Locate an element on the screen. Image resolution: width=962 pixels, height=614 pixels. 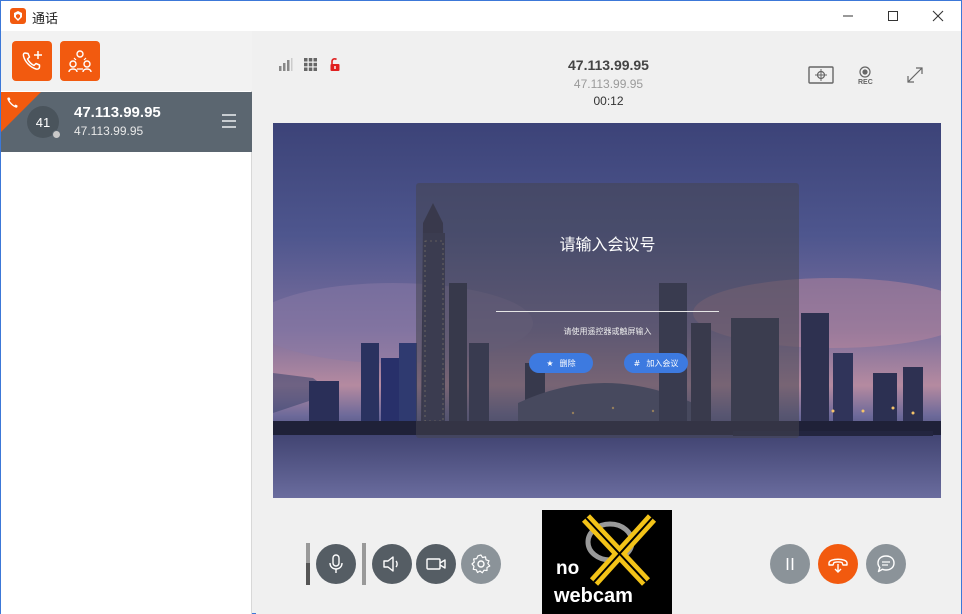
join-conference-button: # 加入会议 is located at coordinates (656, 363).